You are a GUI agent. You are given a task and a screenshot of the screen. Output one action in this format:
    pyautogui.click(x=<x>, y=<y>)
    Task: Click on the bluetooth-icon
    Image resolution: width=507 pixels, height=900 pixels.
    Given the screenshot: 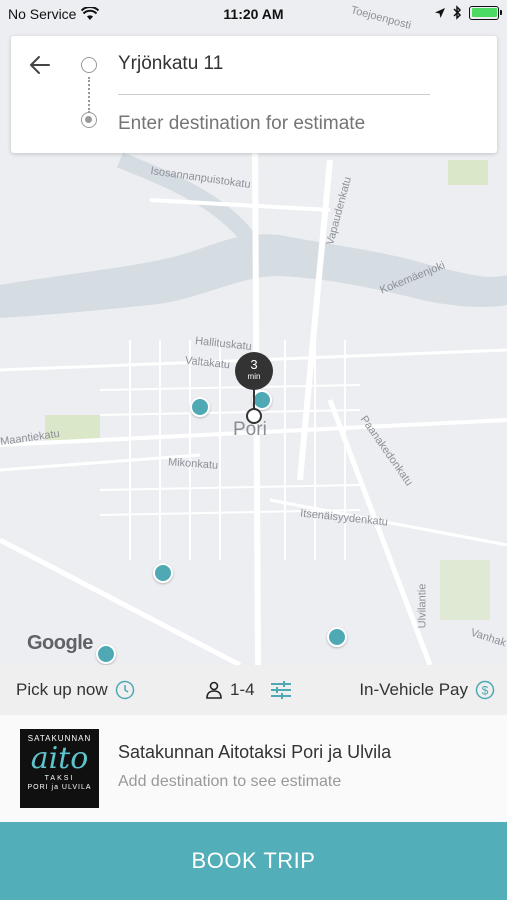 What is the action you would take?
    pyautogui.click(x=457, y=12)
    